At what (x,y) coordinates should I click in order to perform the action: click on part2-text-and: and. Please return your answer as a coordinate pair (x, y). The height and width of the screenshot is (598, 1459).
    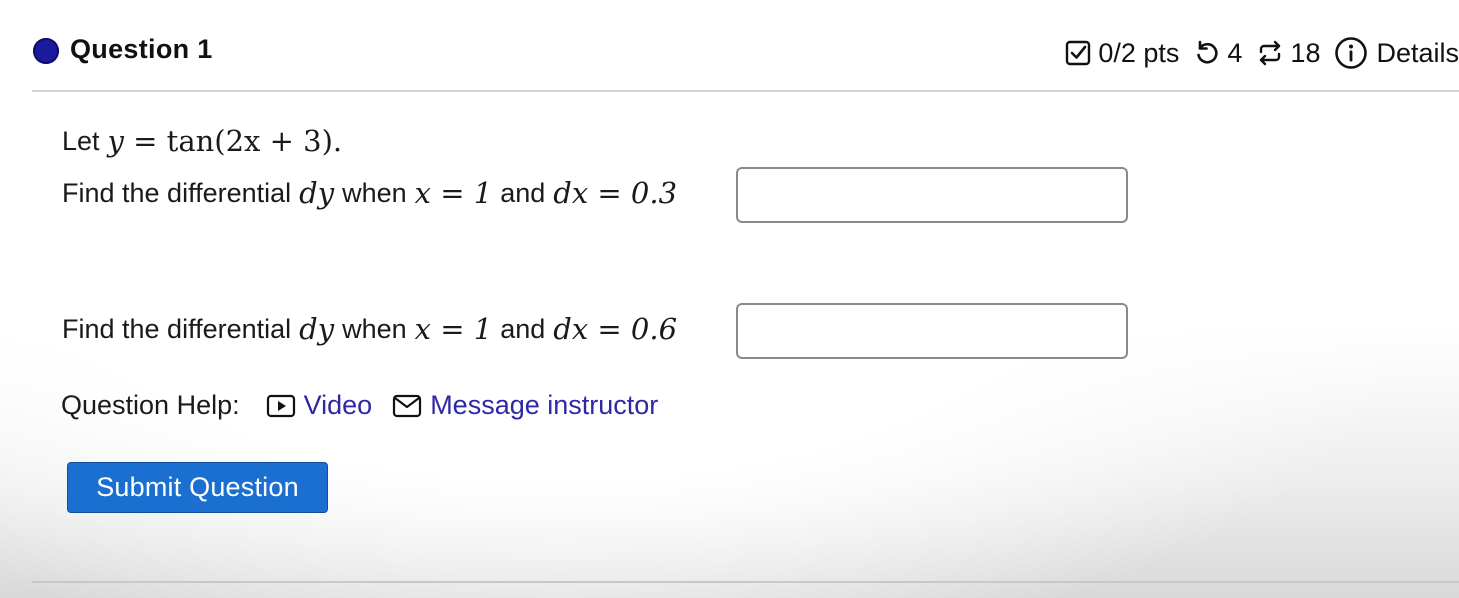
    Looking at the image, I should click on (523, 328).